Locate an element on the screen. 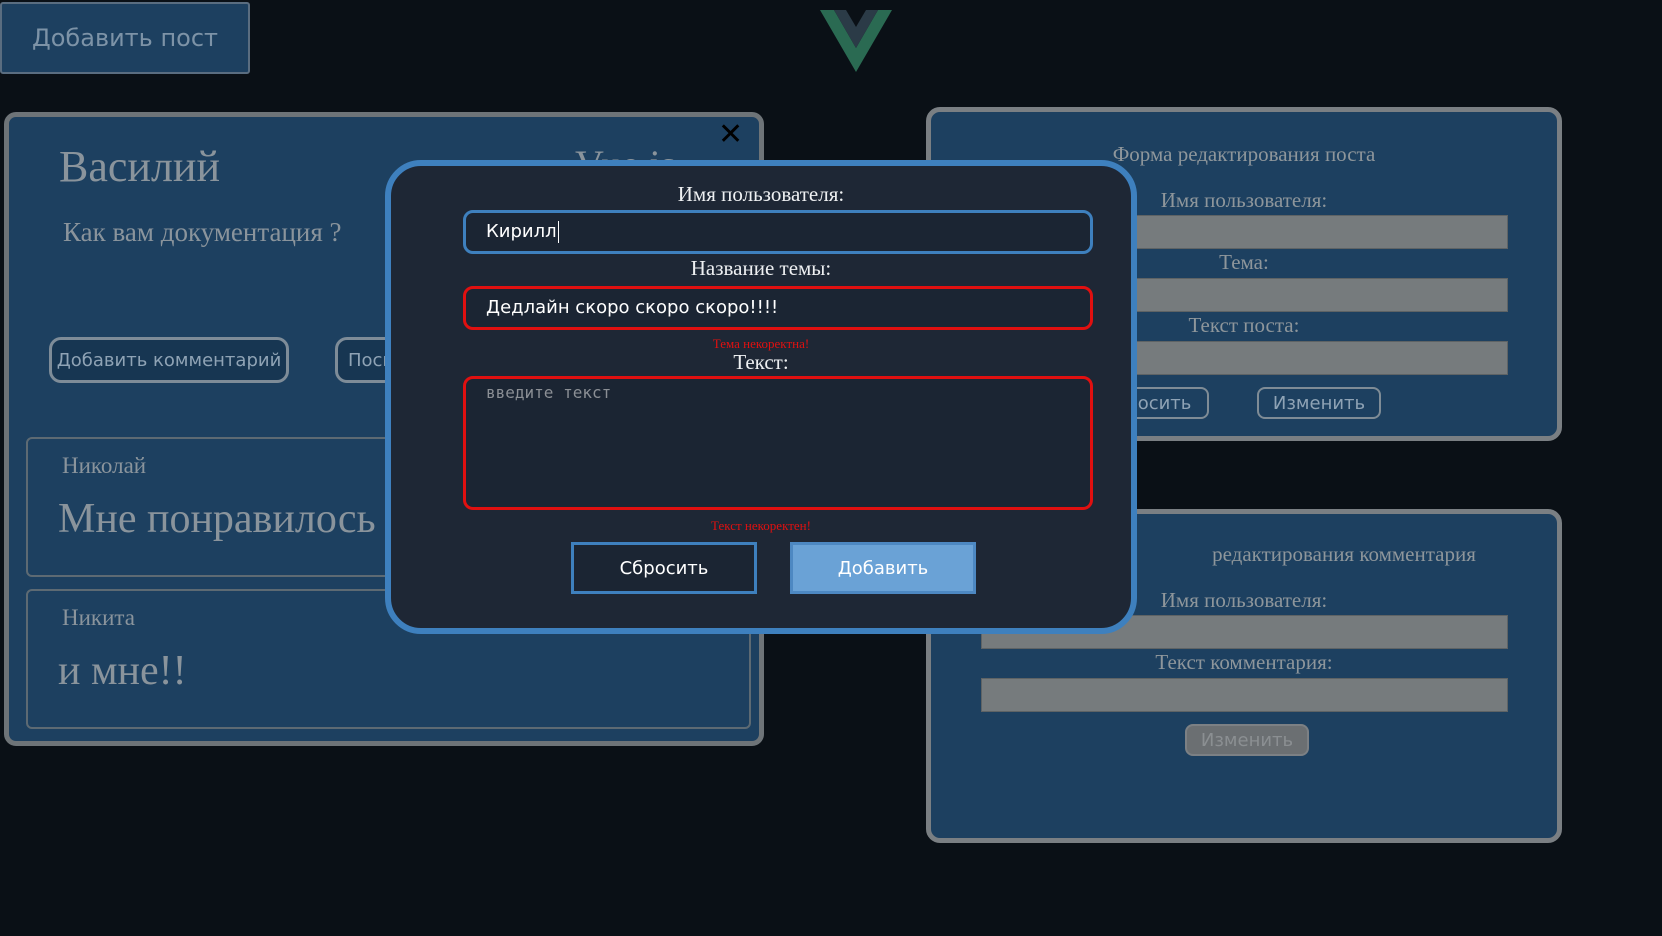 The height and width of the screenshot is (936, 1662). comment-author: Никита is located at coordinates (98, 617).